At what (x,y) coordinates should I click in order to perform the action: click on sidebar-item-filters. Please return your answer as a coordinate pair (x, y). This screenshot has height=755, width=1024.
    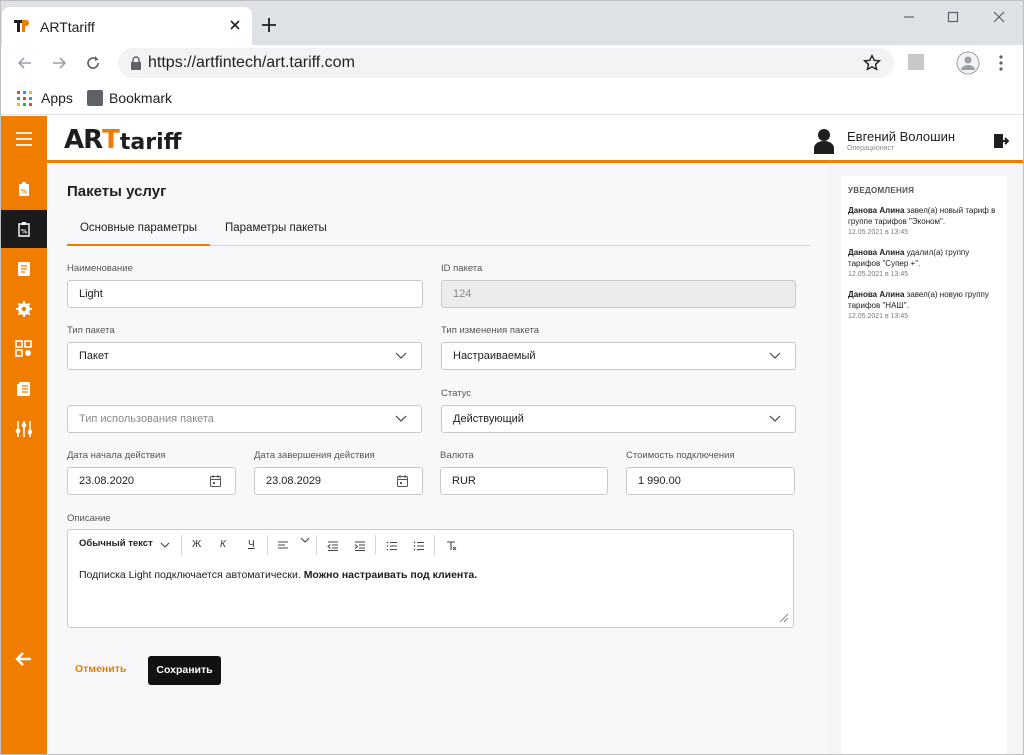
    Looking at the image, I should click on (24, 429).